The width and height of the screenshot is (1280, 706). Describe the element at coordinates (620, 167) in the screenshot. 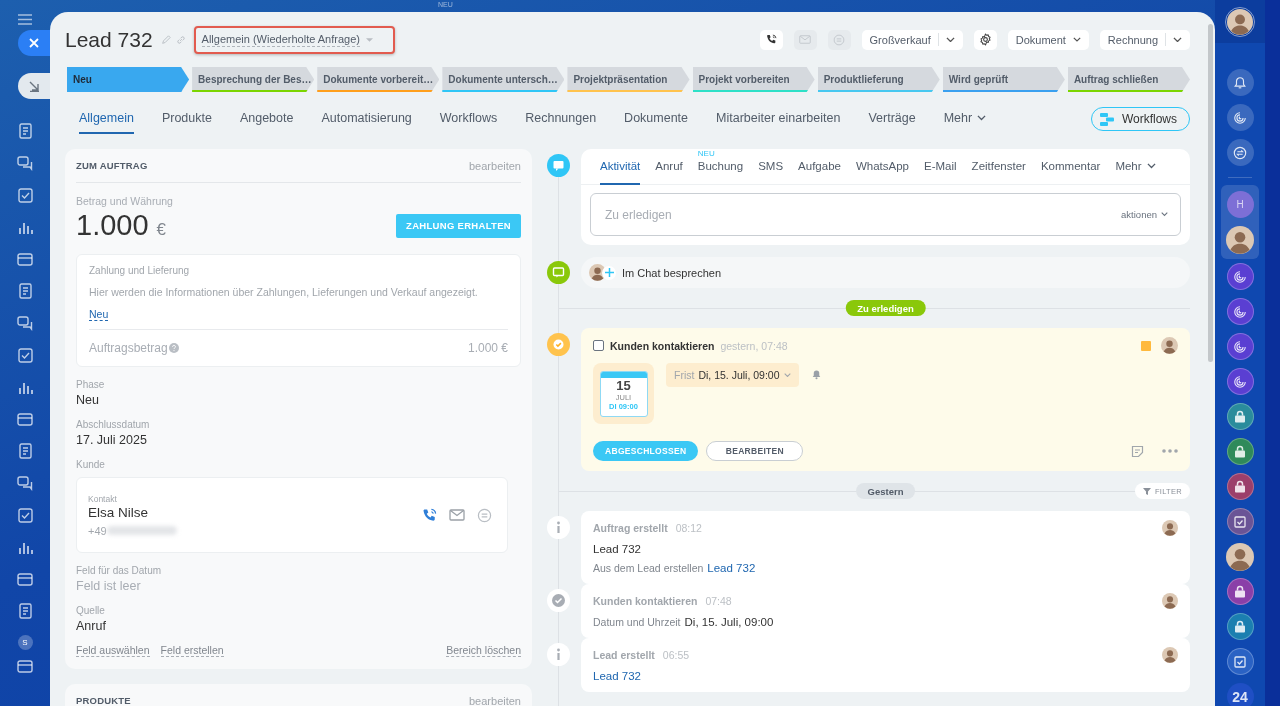

I see `activity-tab: Aktivität` at that location.